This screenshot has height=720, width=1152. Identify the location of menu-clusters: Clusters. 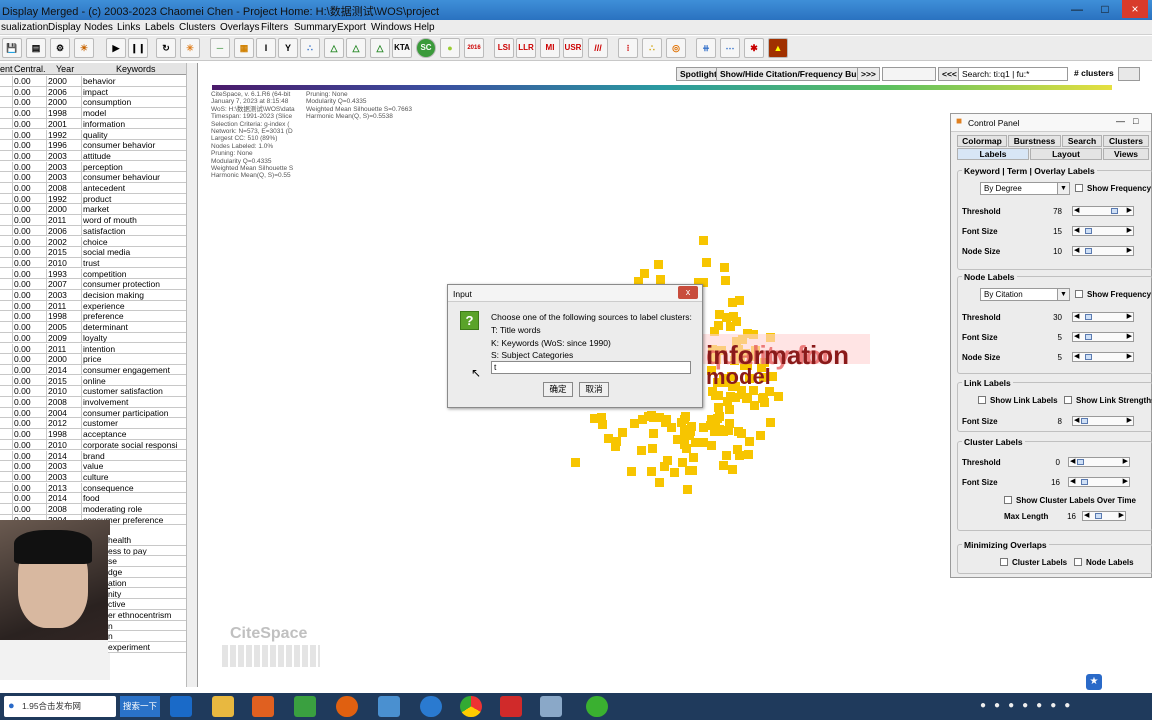
(197, 27).